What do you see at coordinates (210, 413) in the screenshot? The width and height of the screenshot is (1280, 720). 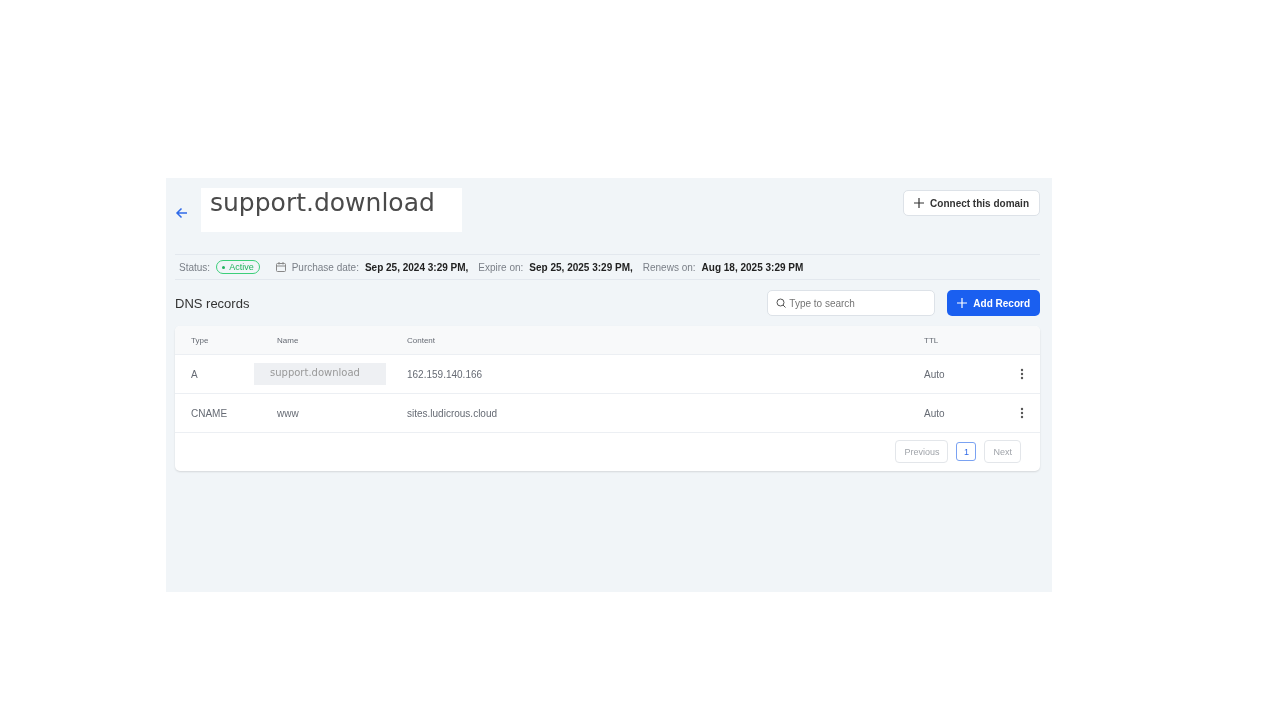 I see `table-cell-text: CNAME` at bounding box center [210, 413].